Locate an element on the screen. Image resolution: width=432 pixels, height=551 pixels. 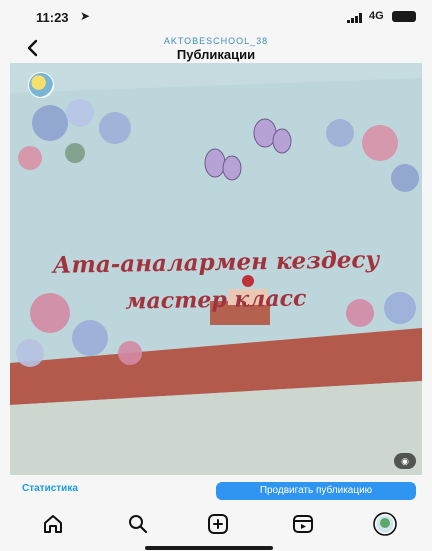
nav-profile is located at coordinates (385, 524).